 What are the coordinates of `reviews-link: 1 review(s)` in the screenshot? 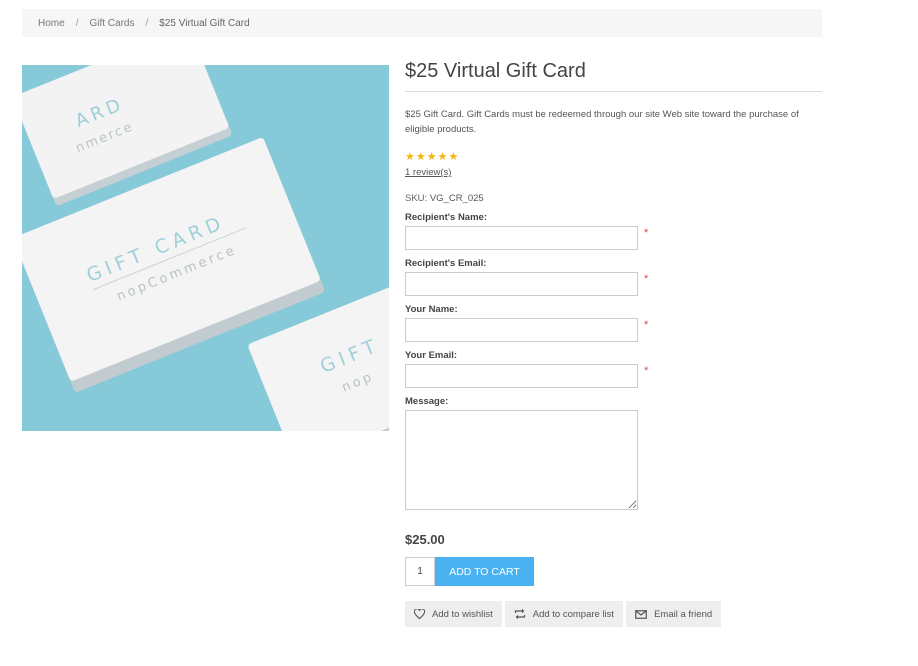 It's located at (613, 172).